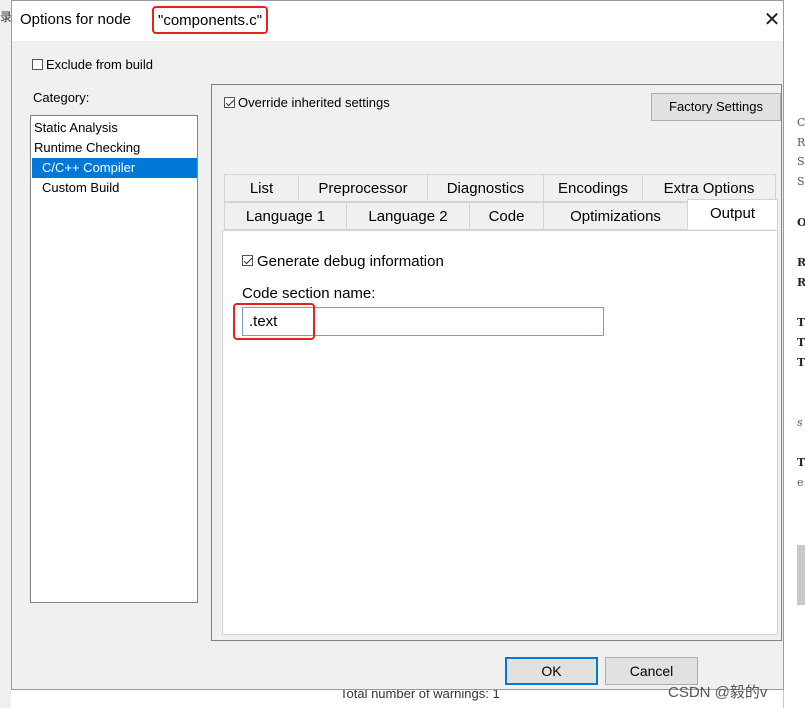 The image size is (805, 708). Describe the element at coordinates (114, 168) in the screenshot. I see `category-item-c-compiler: C/C++ Compiler` at that location.